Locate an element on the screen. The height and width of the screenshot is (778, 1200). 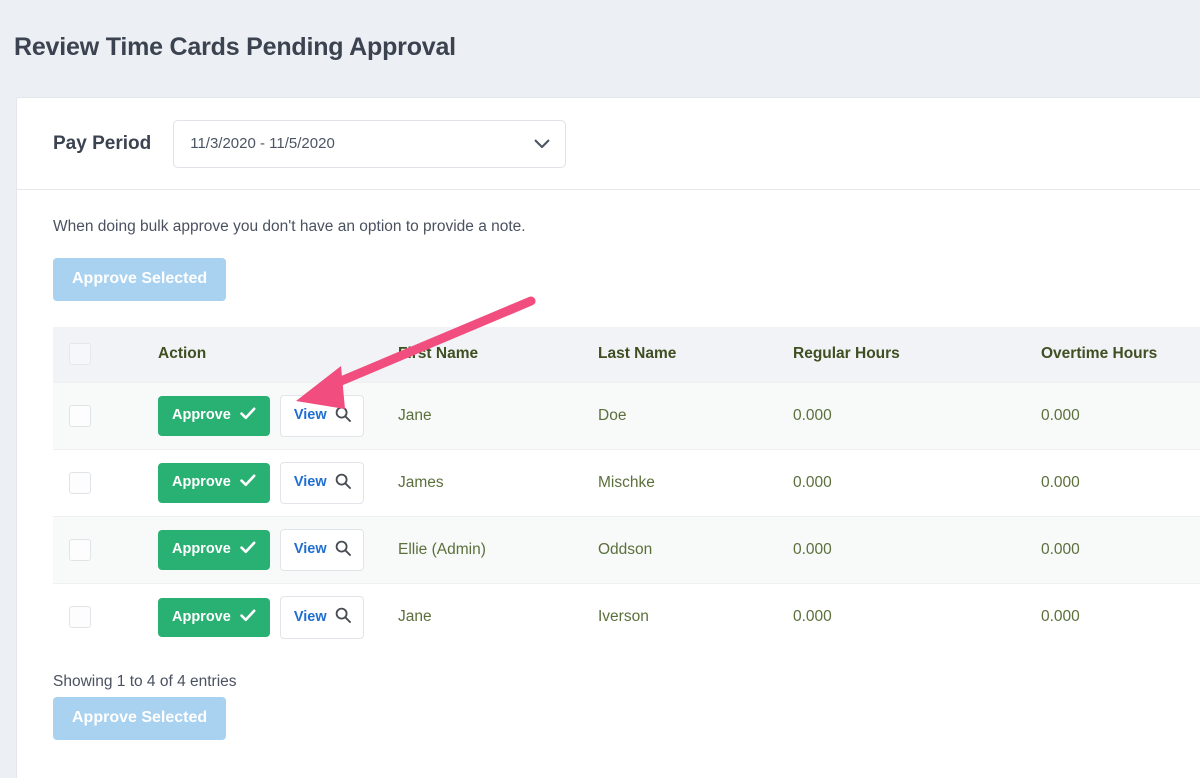
select-all-header is located at coordinates (105, 355).